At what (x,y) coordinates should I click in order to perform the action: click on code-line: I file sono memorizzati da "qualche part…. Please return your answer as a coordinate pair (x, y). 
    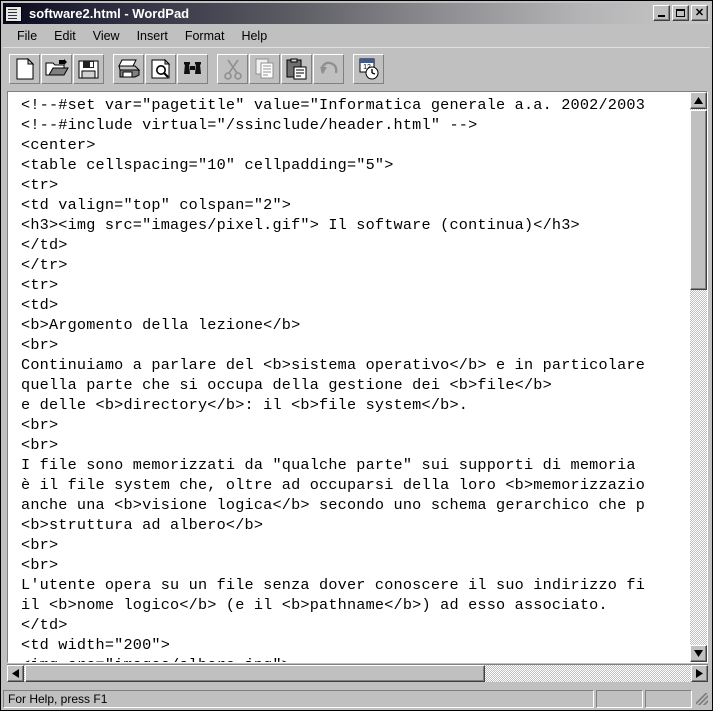
    Looking at the image, I should click on (328, 465).